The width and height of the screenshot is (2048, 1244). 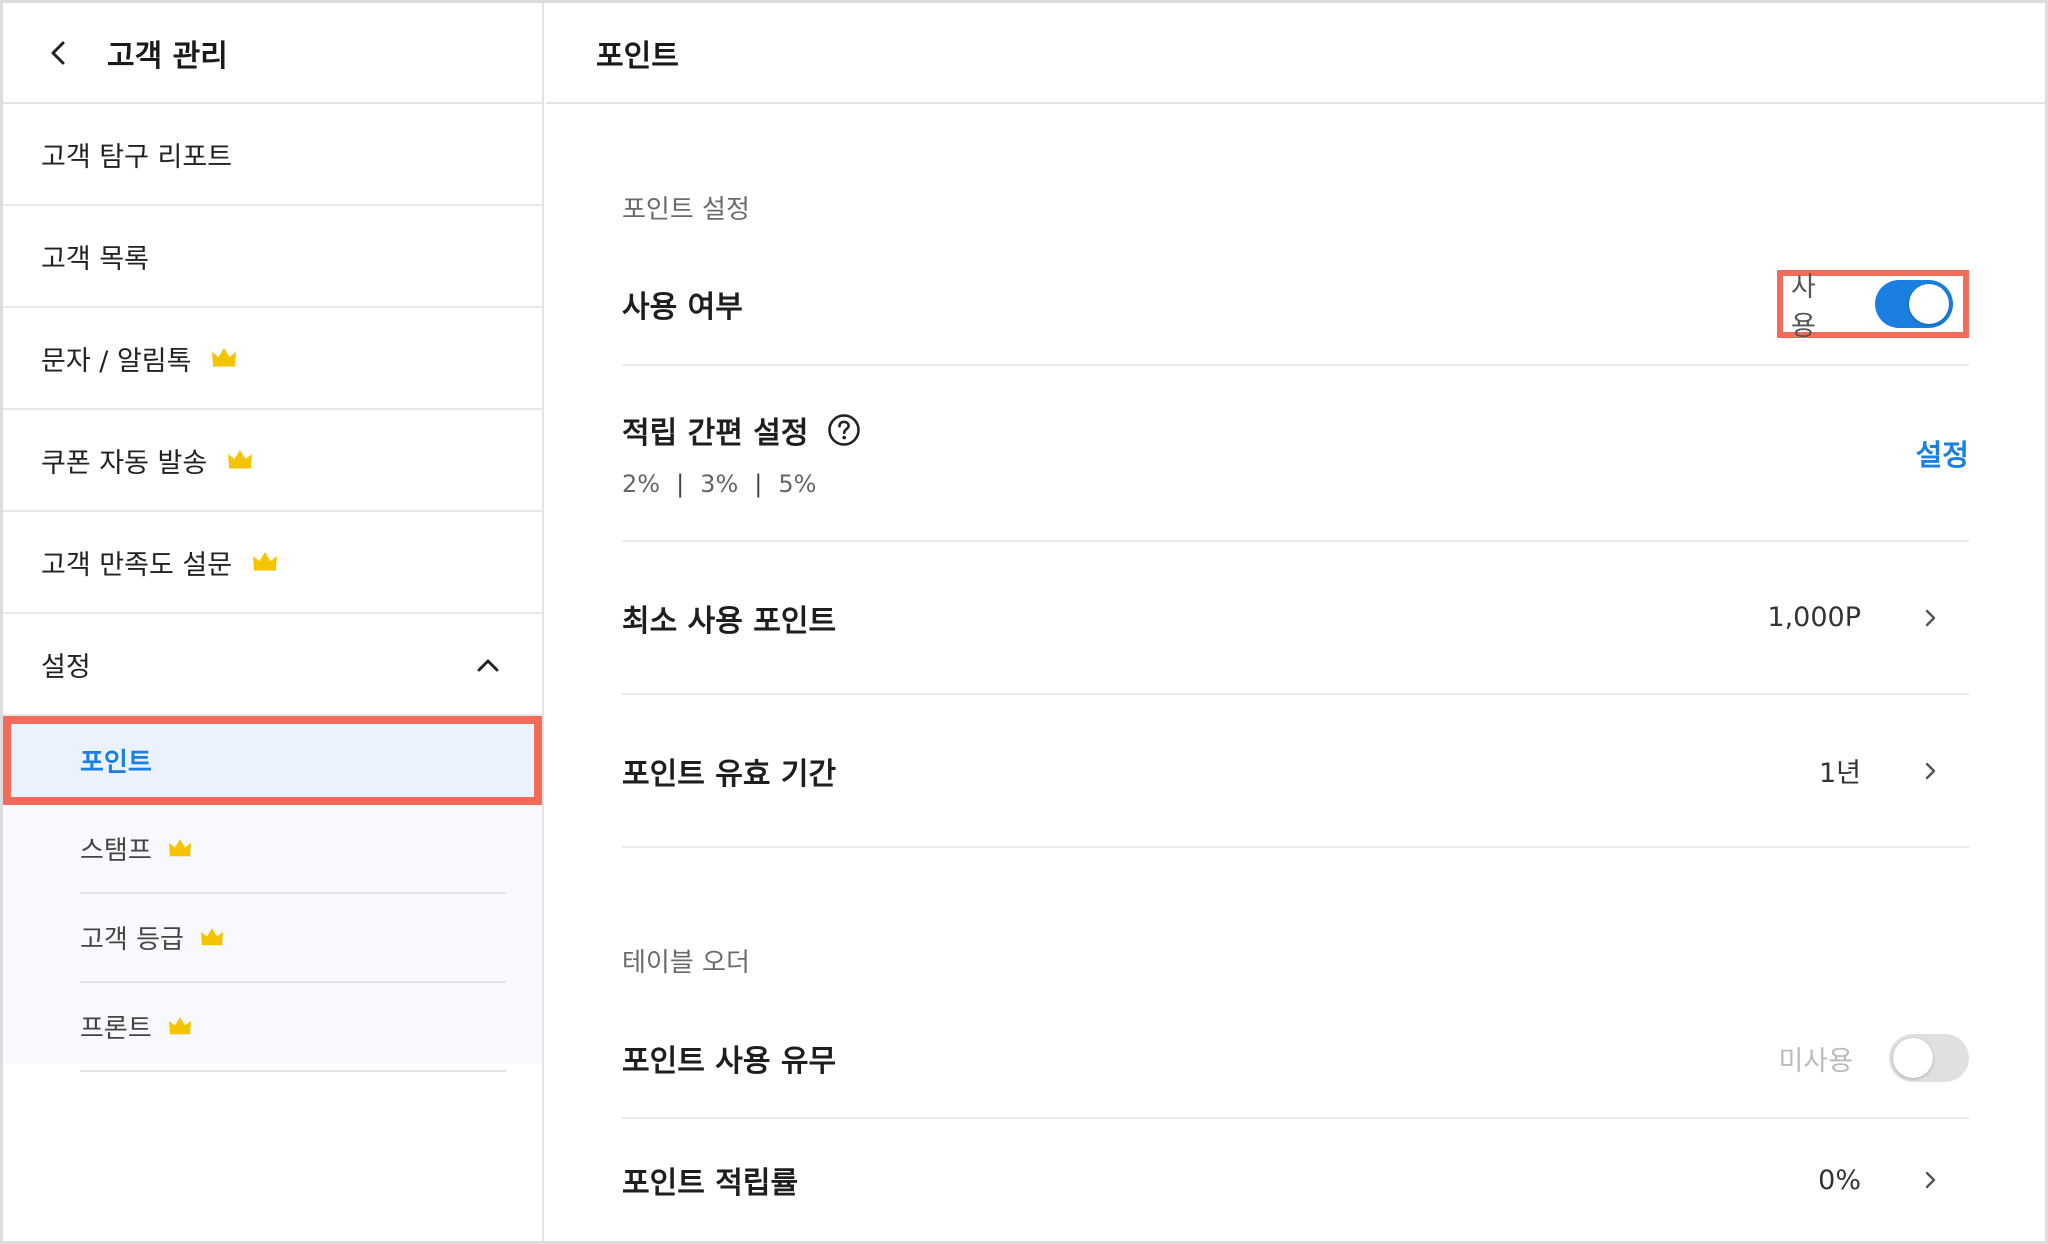 What do you see at coordinates (272, 359) in the screenshot?
I see `sidebar-item-sms-alimtalk: 문자 / 알림톡` at bounding box center [272, 359].